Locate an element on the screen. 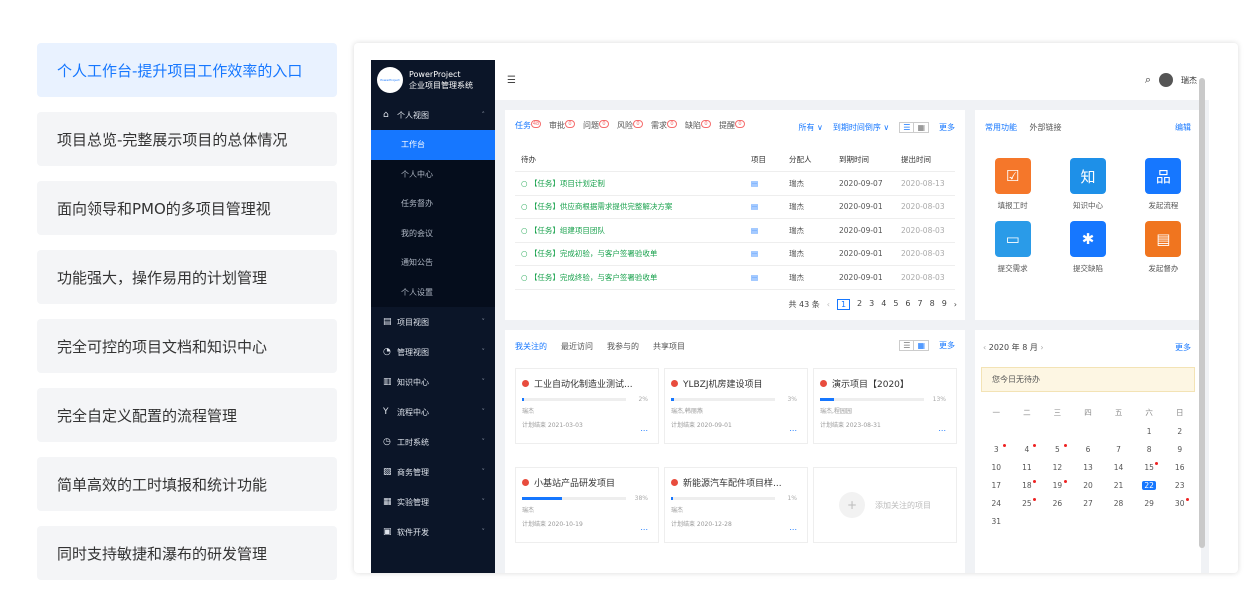  pager-page-7: 7 is located at coordinates (920, 304).